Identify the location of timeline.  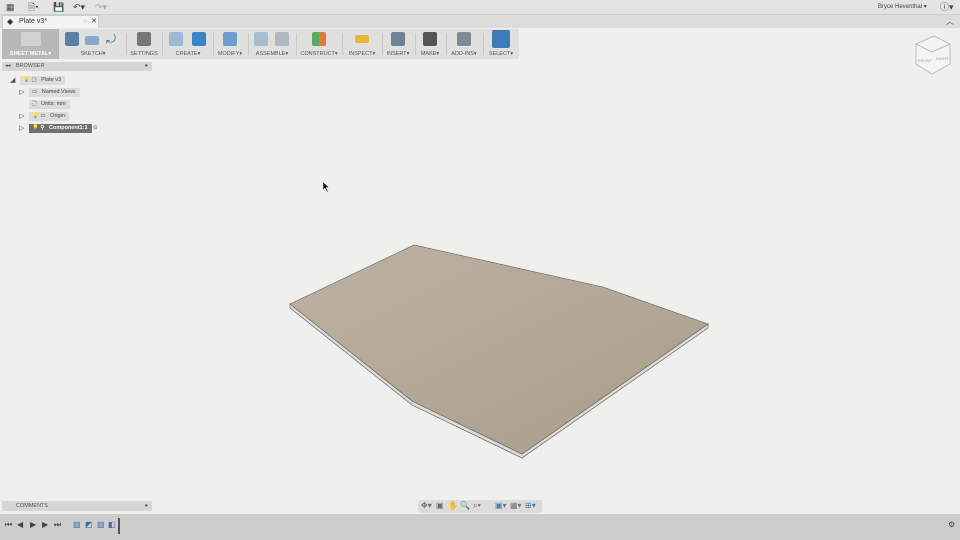
(480, 527).